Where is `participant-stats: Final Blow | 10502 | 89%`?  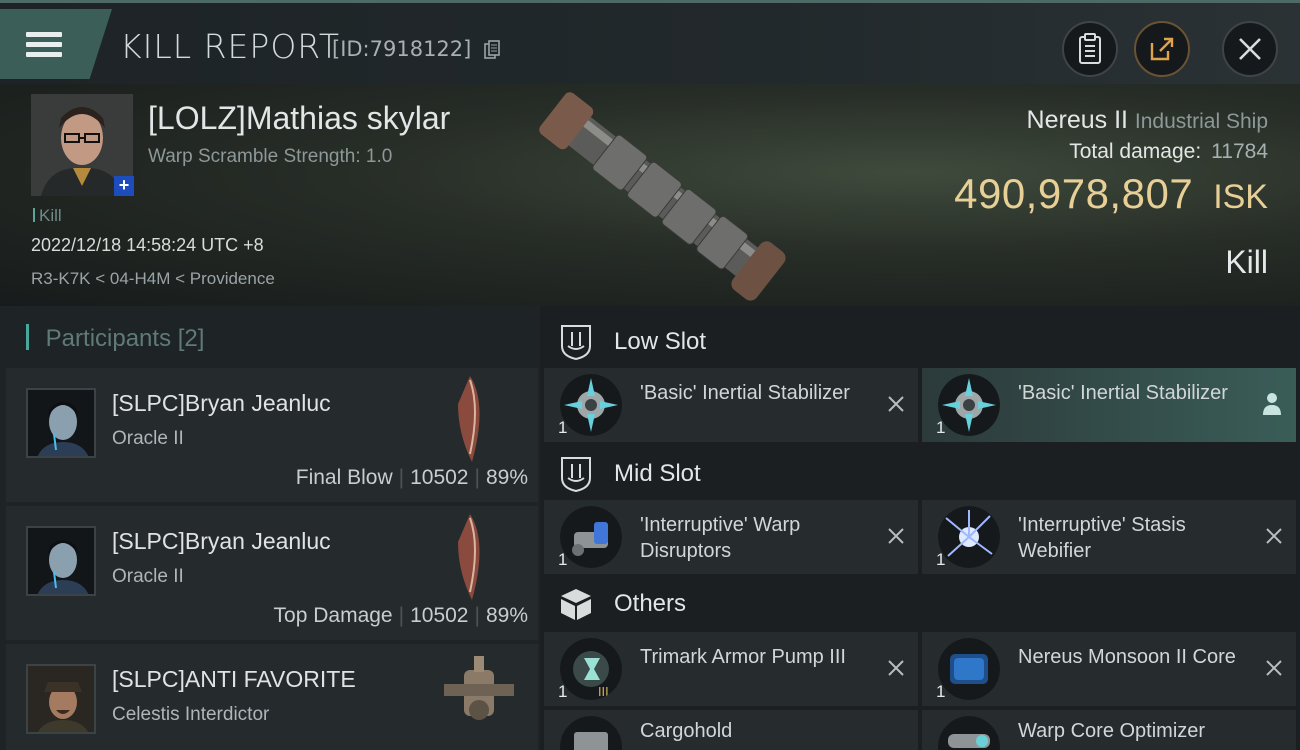 participant-stats: Final Blow | 10502 | 89% is located at coordinates (411, 477).